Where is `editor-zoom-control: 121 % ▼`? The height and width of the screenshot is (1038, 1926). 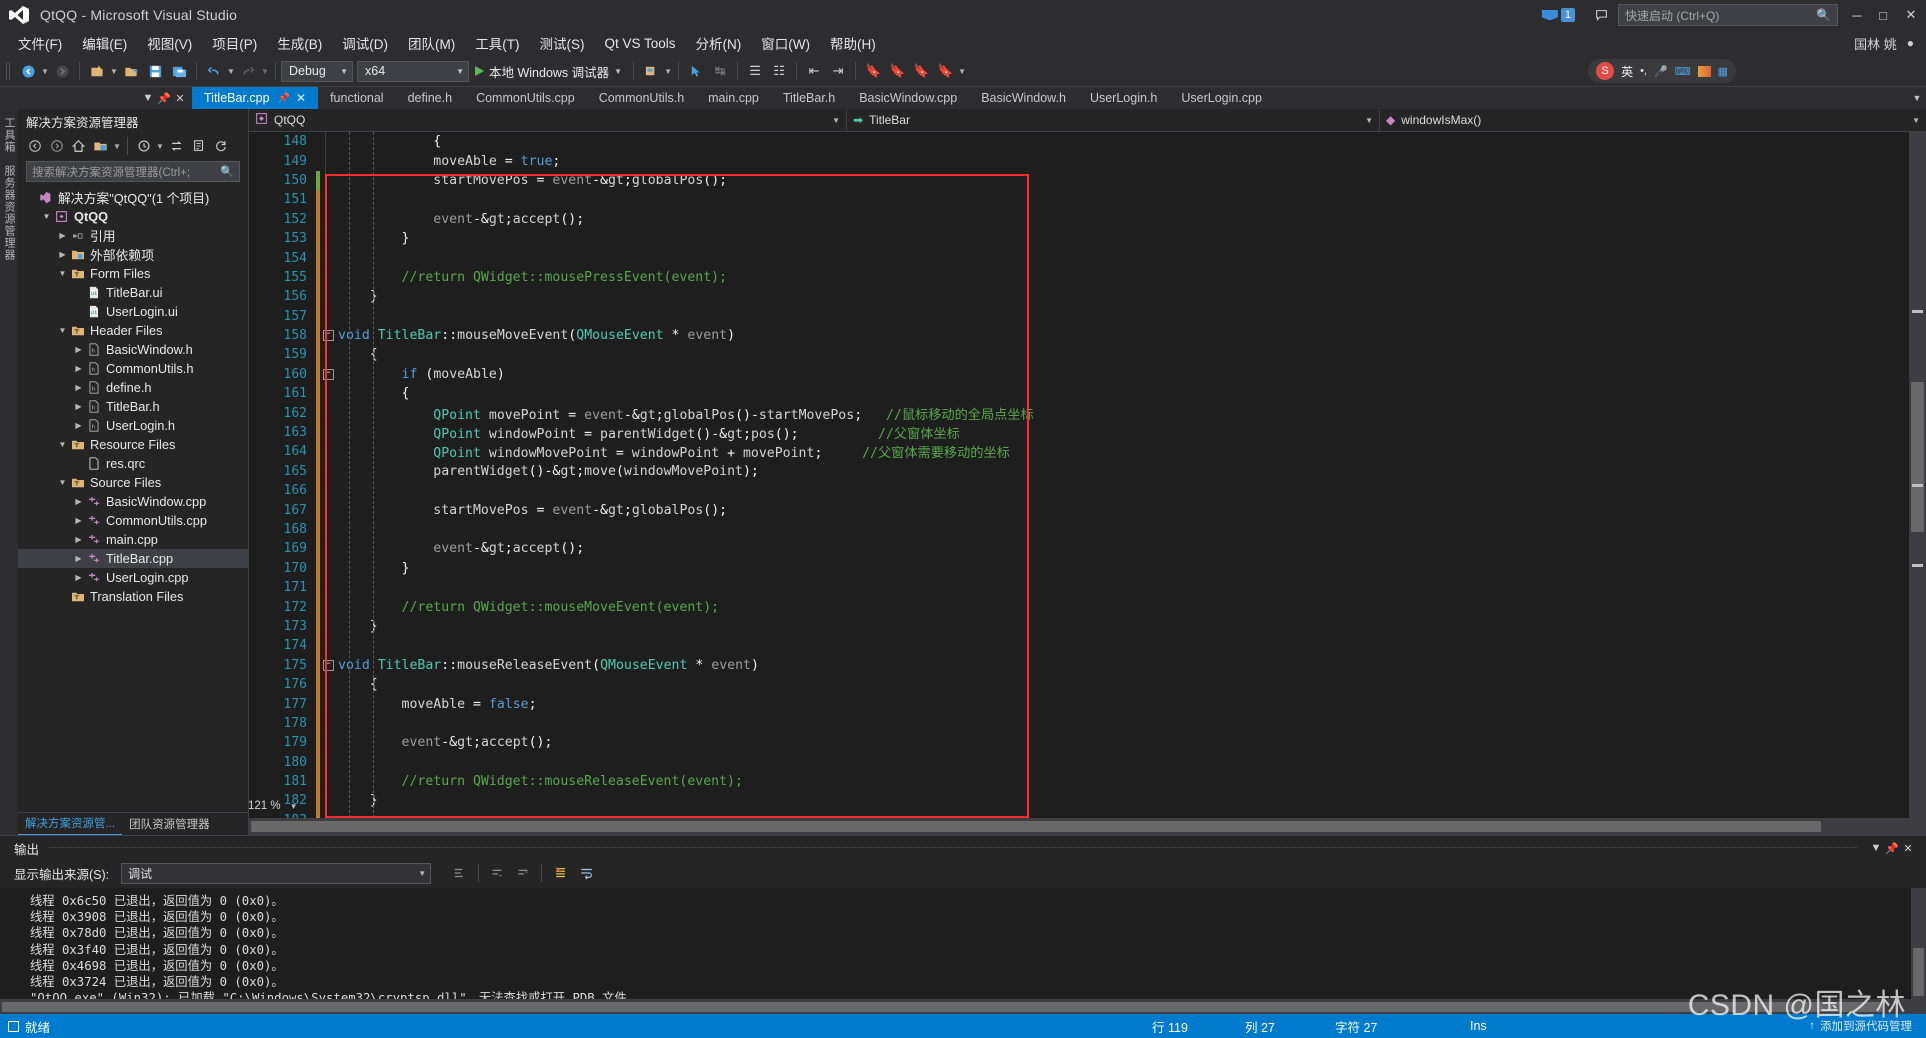
editor-zoom-control: 121 % ▼ is located at coordinates (273, 806).